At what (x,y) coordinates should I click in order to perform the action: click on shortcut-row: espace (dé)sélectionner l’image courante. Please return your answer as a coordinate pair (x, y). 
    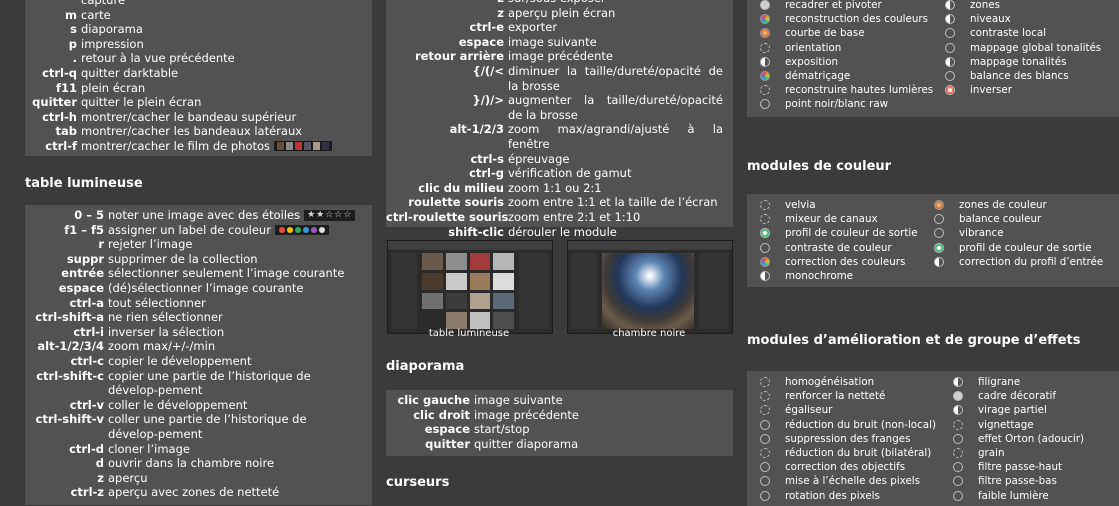
    Looking at the image, I should click on (192, 288).